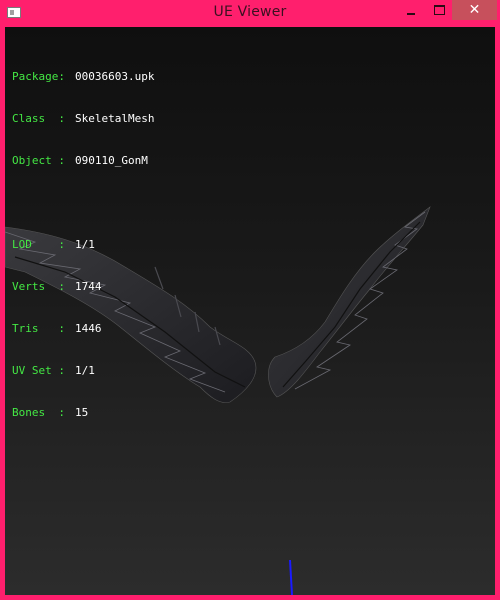 The height and width of the screenshot is (600, 500). I want to click on info-object: Object :090110_GonM, so click(80, 160).